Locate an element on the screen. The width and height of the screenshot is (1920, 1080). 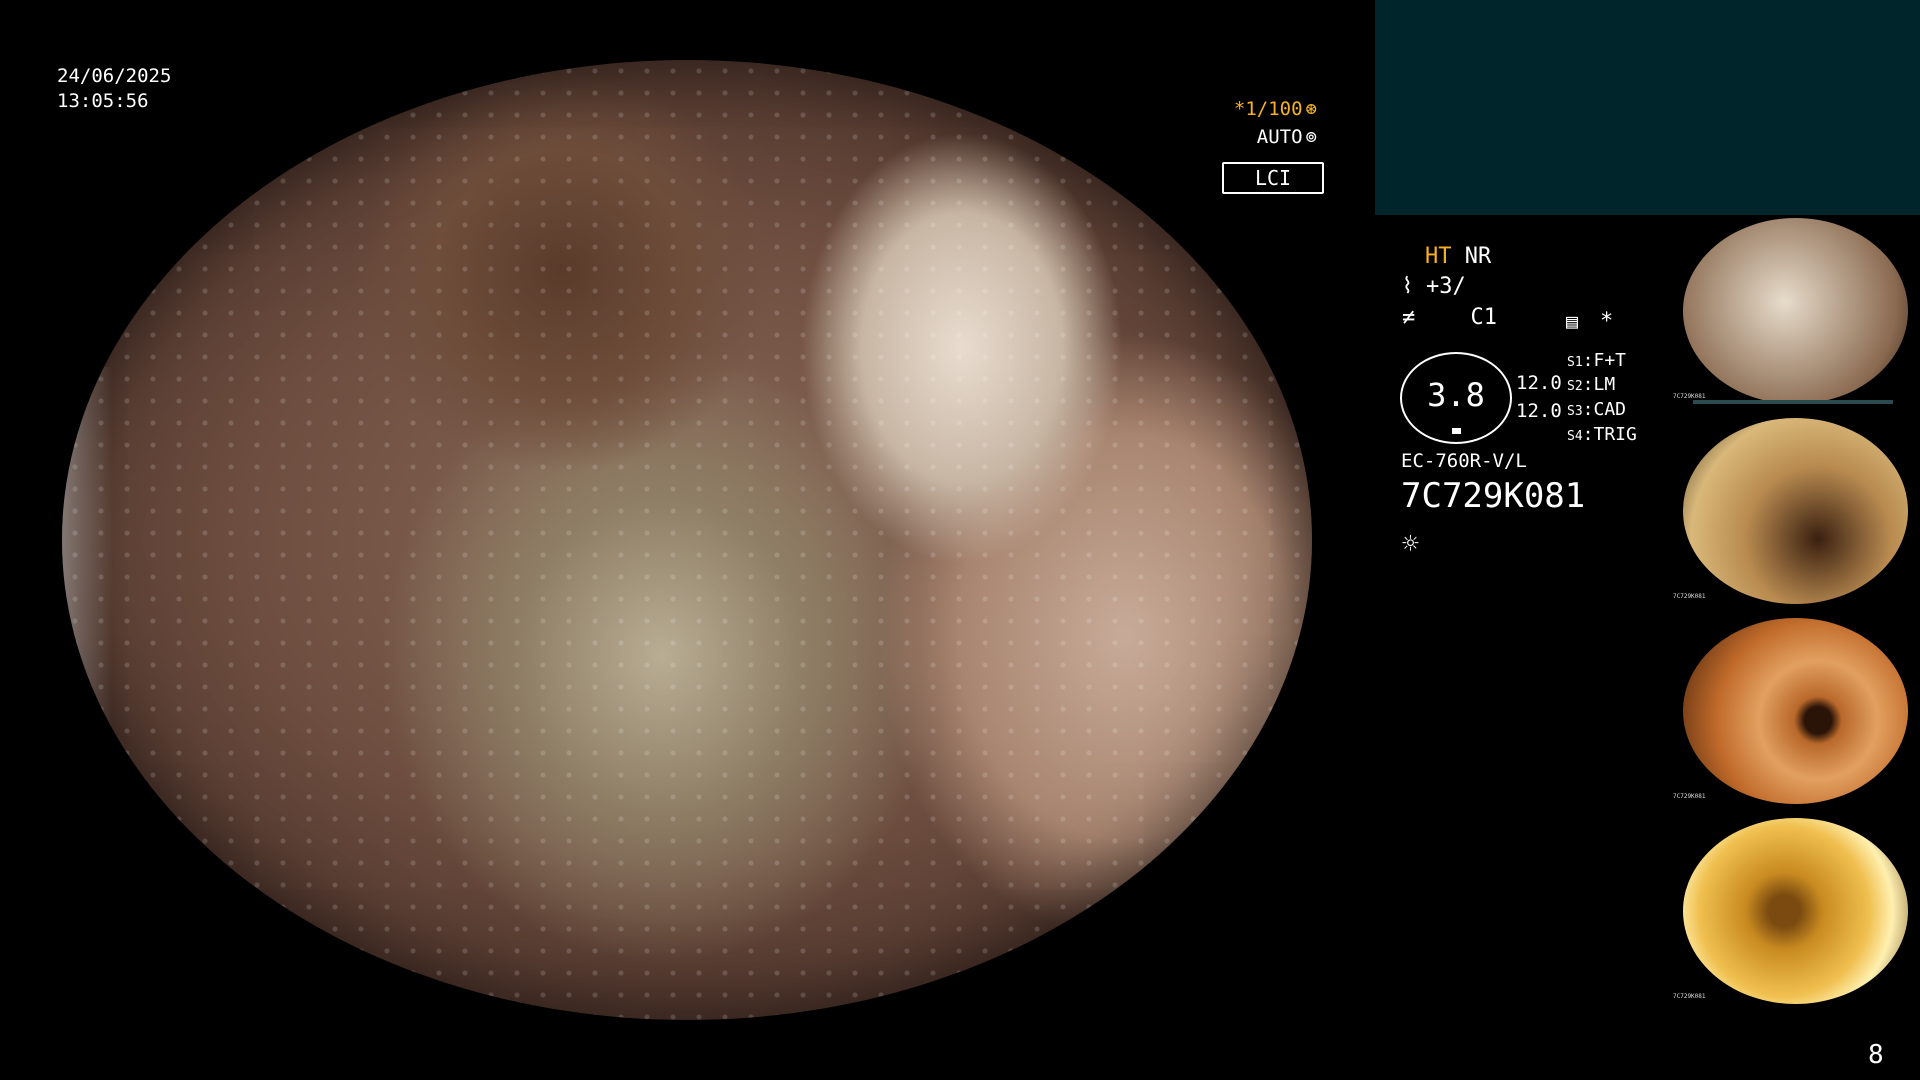
thumbnail-2: 7C729K081 is located at coordinates (1795, 511).